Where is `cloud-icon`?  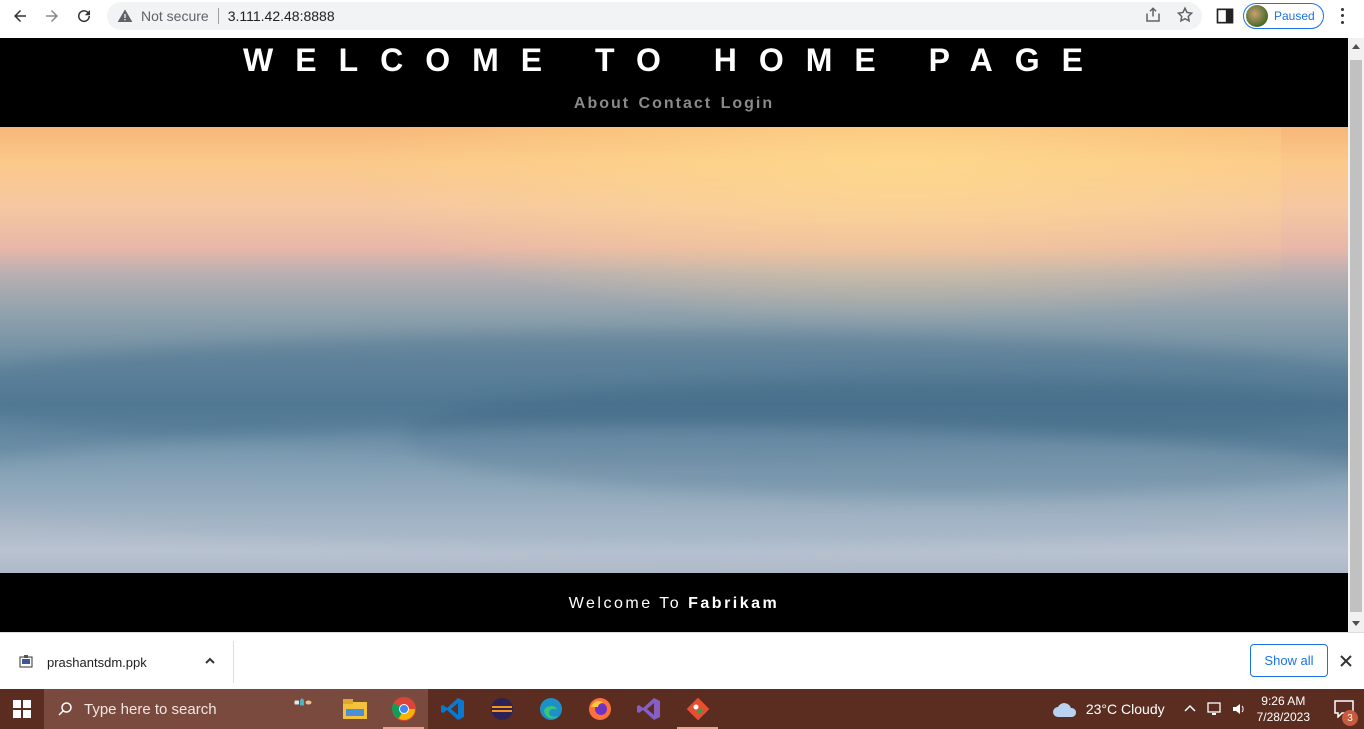 cloud-icon is located at coordinates (1064, 710).